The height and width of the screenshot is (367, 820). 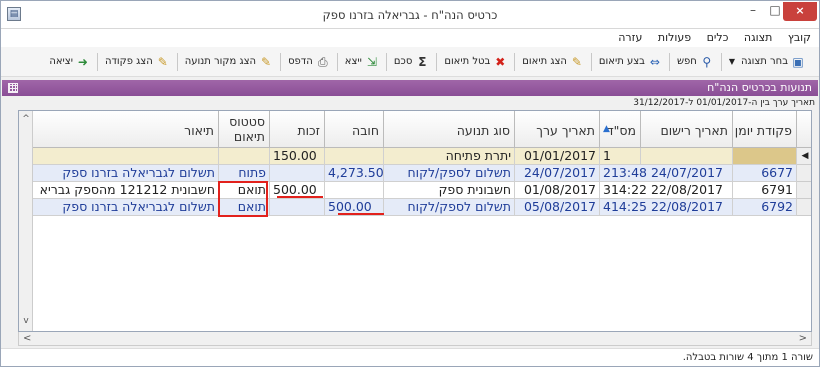 I want to click on show-entry-button: ✎ הצג פקודה, so click(x=137, y=62).